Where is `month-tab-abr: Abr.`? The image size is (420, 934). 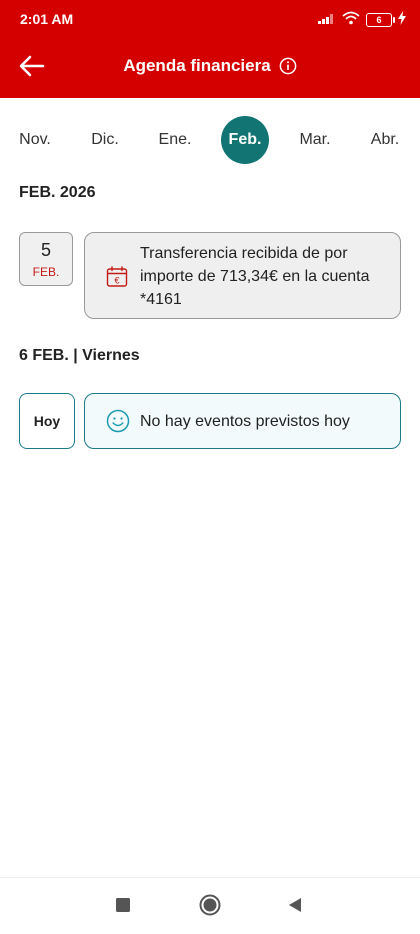 month-tab-abr: Abr. is located at coordinates (385, 140).